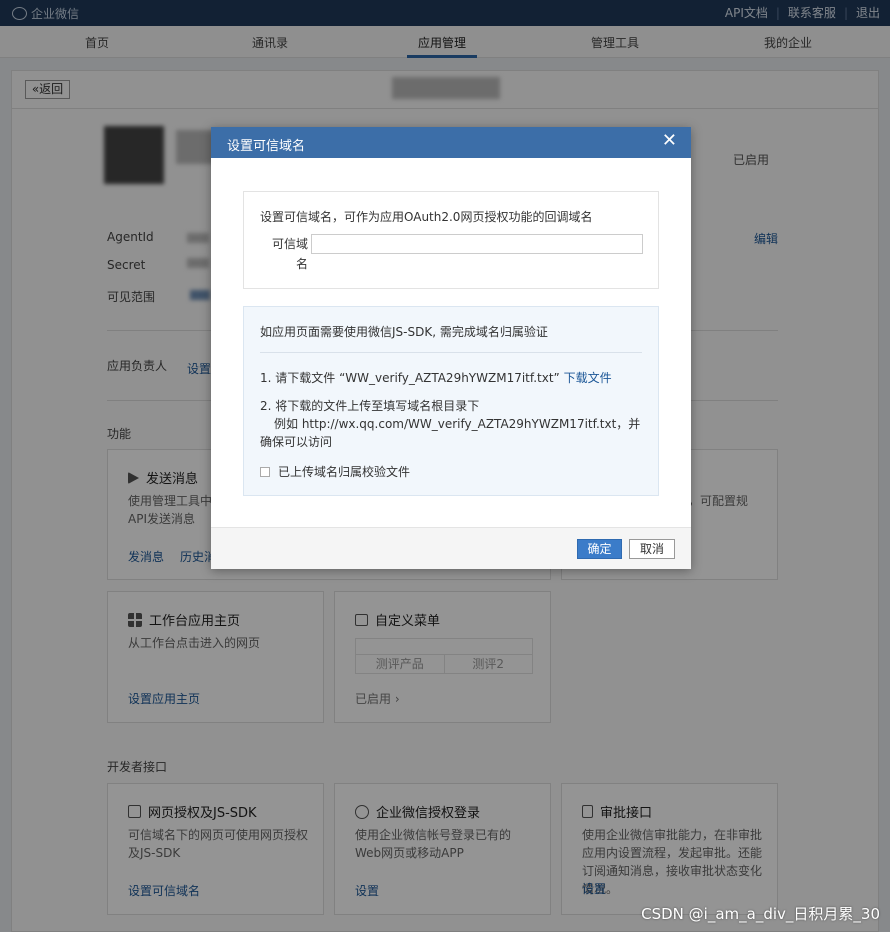 This screenshot has width=890, height=932. I want to click on uploaded-checkbox, so click(265, 471).